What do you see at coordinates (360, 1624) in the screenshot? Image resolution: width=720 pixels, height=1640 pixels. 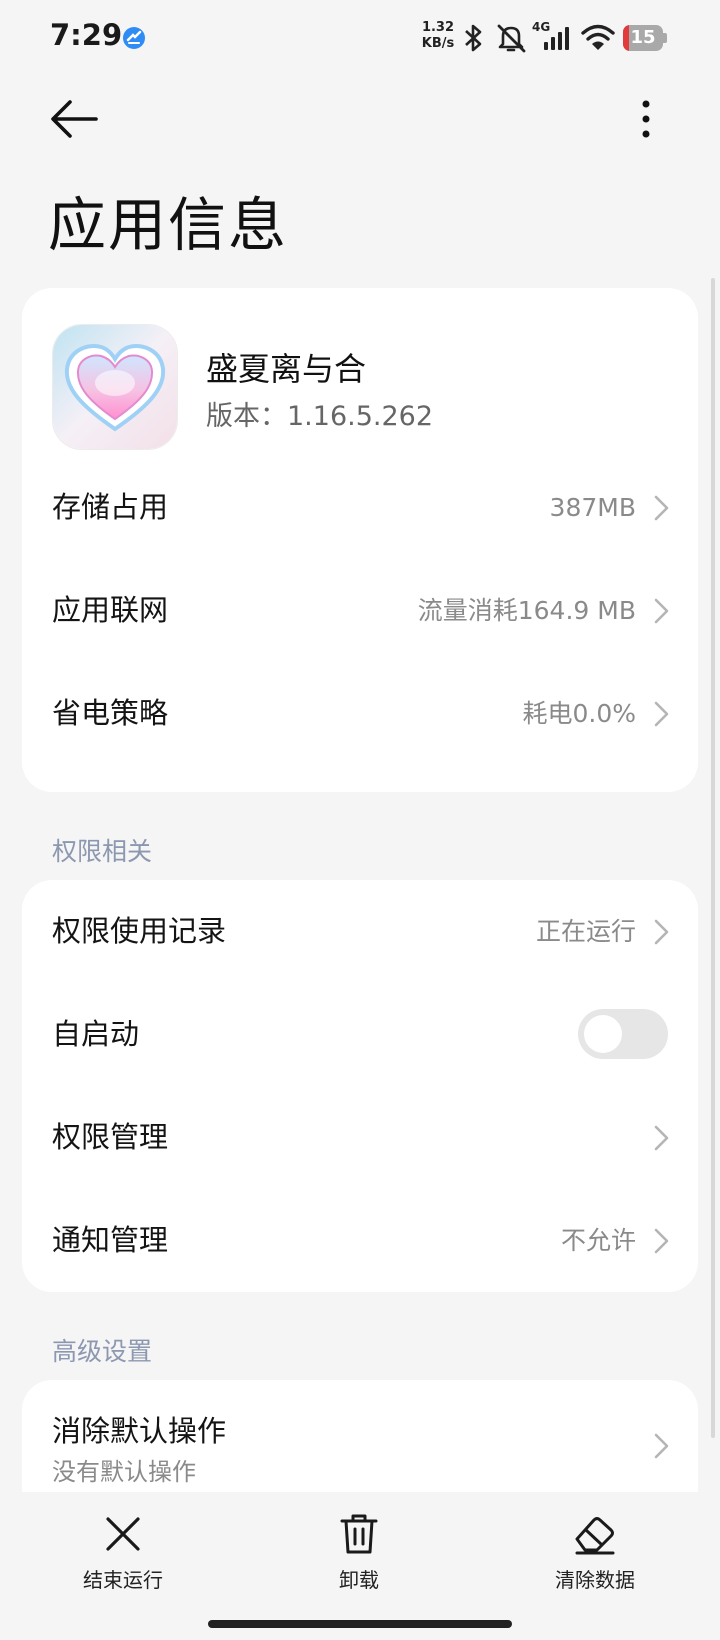 I see `home-indicator` at bounding box center [360, 1624].